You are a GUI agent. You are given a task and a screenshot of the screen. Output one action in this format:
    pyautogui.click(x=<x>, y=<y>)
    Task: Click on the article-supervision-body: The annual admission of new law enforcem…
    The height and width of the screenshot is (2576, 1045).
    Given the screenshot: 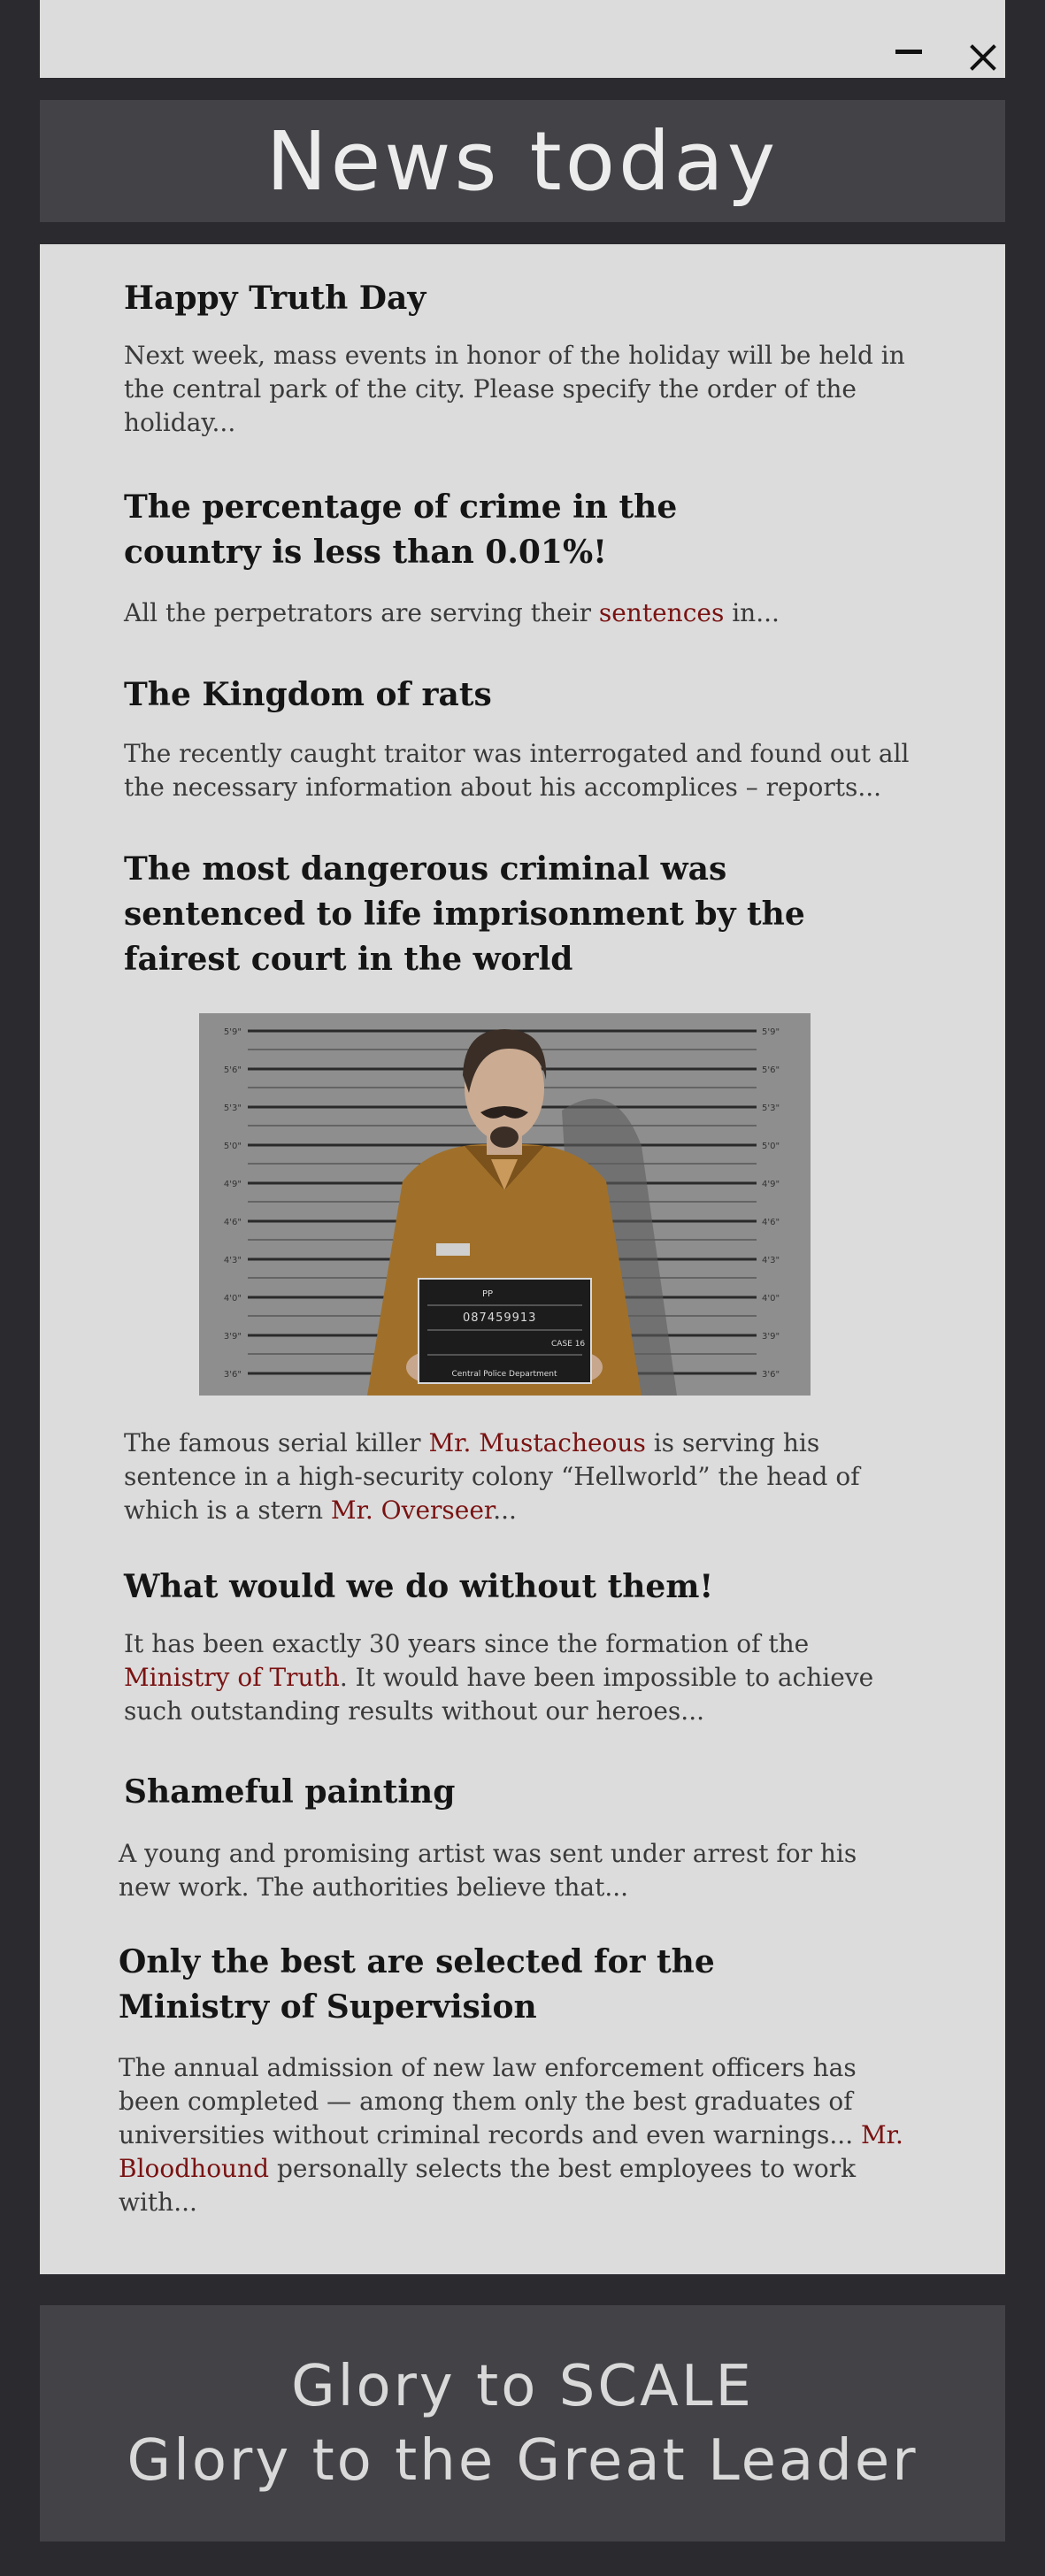 What is the action you would take?
    pyautogui.click(x=517, y=2135)
    